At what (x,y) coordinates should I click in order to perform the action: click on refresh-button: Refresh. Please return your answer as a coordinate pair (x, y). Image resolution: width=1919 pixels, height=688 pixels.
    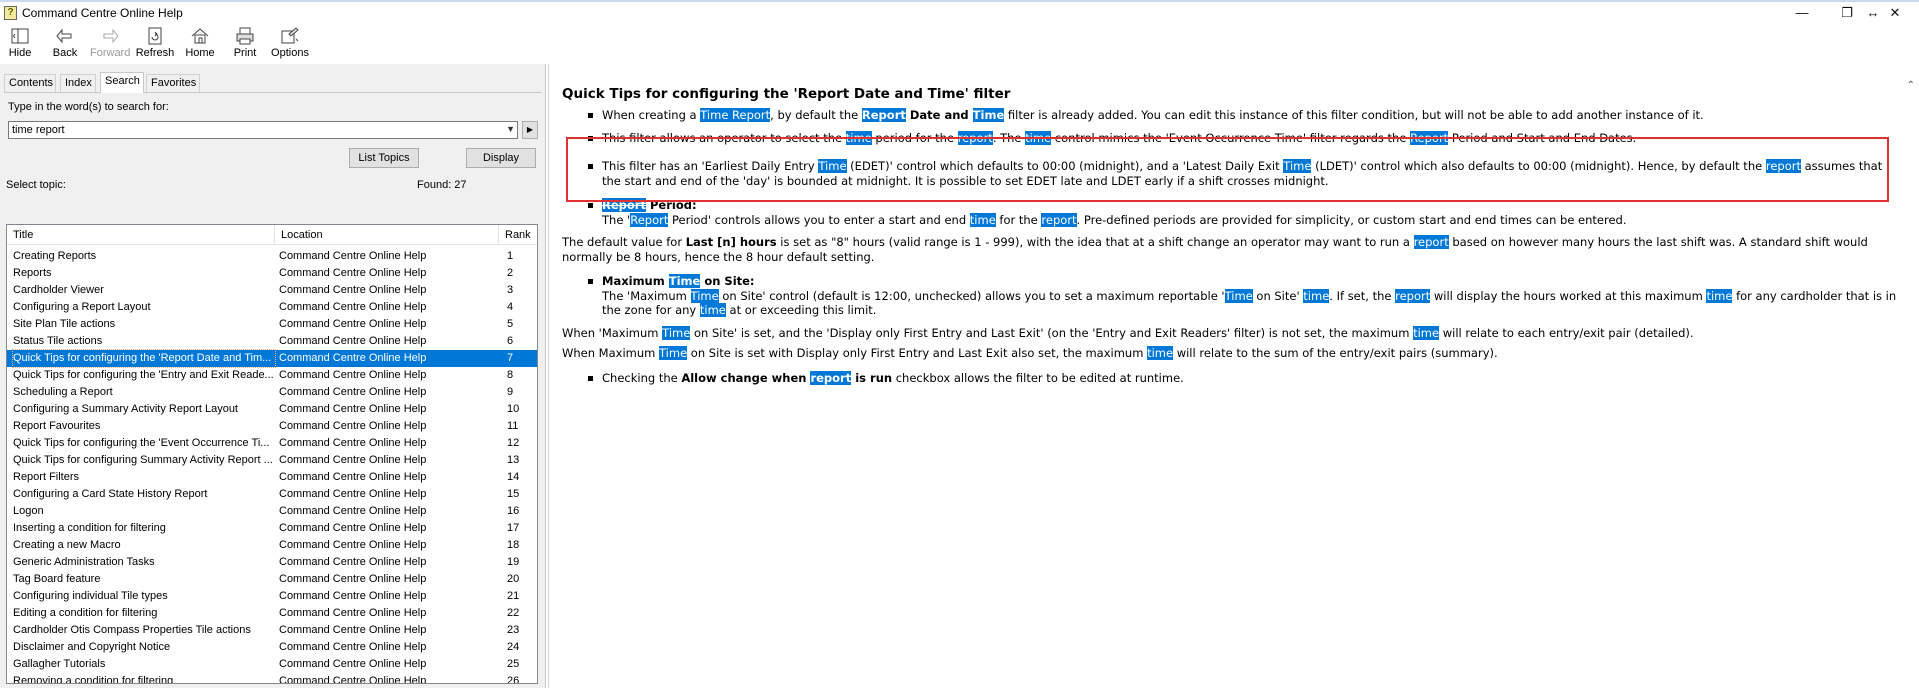
    Looking at the image, I should click on (155, 44).